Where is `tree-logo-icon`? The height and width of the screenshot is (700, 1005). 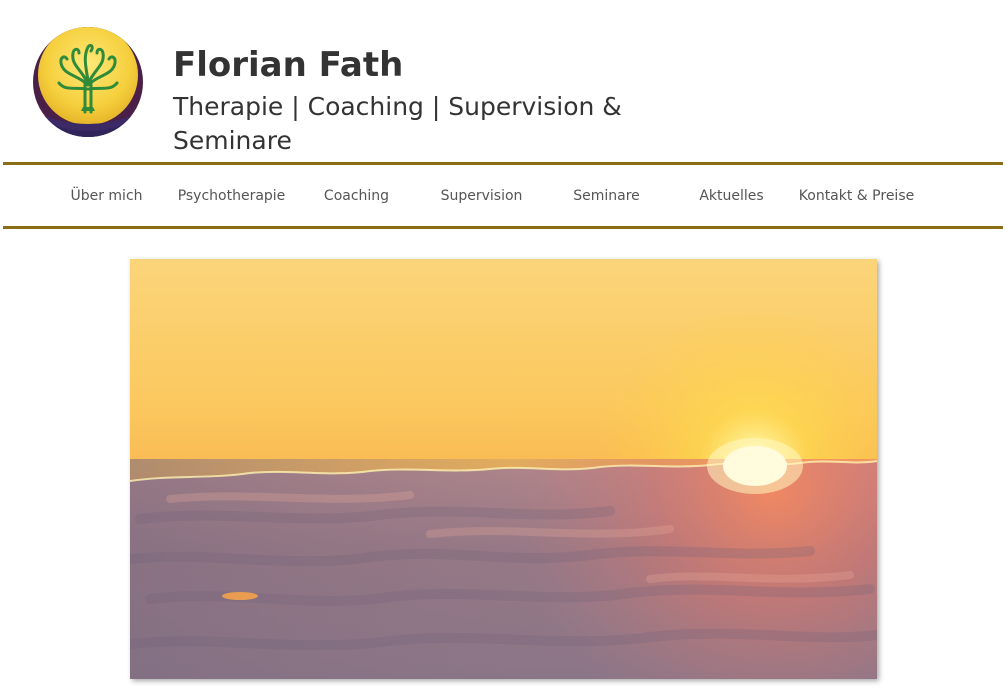 tree-logo-icon is located at coordinates (88, 82).